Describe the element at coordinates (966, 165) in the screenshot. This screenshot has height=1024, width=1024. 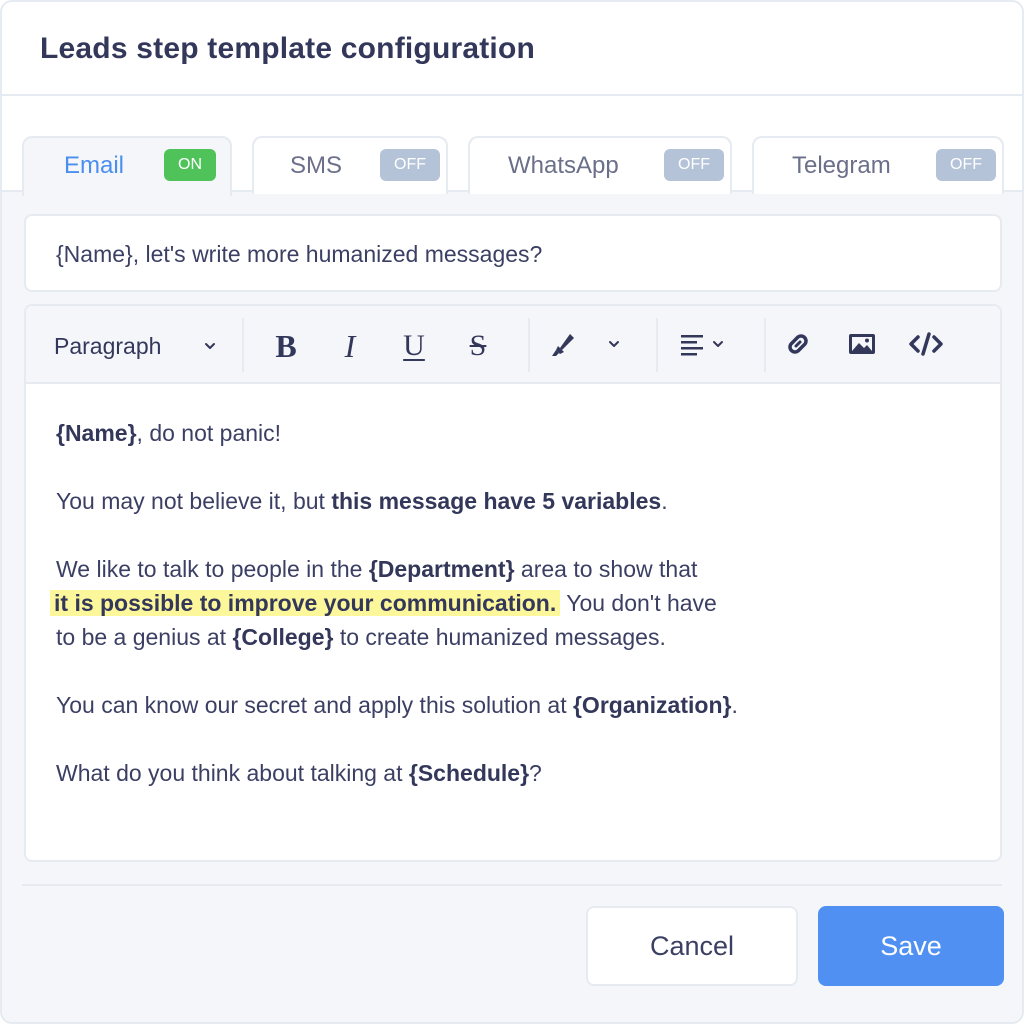
I see `tab-telegram-status-badge: OFF` at that location.